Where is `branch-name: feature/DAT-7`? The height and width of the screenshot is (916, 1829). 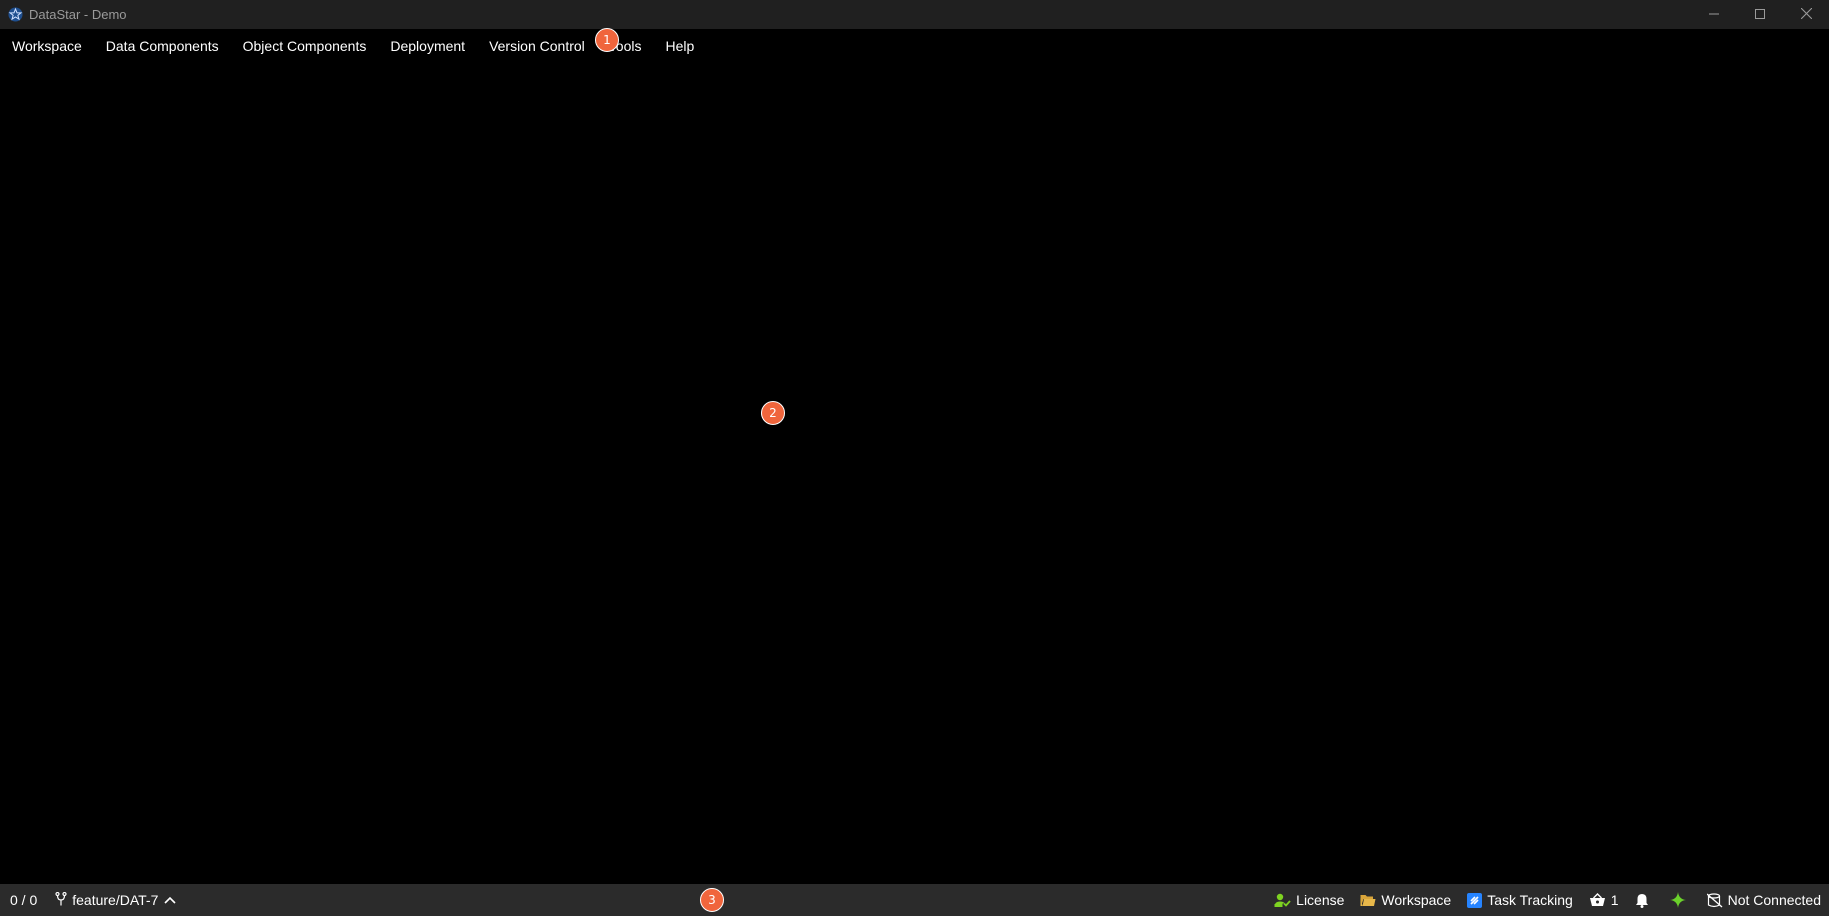
branch-name: feature/DAT-7 is located at coordinates (115, 900).